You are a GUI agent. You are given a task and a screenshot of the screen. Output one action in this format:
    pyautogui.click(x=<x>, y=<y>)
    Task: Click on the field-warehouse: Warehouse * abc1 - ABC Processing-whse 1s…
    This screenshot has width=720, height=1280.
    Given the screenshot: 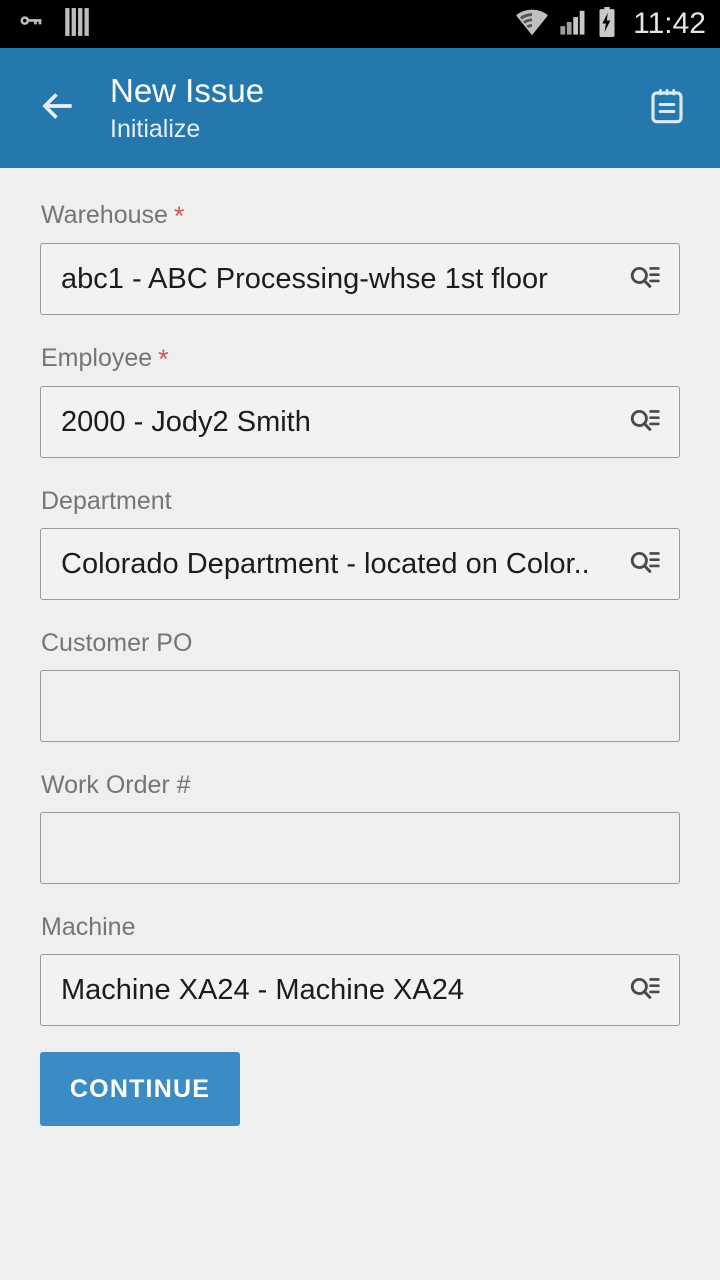 What is the action you would take?
    pyautogui.click(x=360, y=256)
    